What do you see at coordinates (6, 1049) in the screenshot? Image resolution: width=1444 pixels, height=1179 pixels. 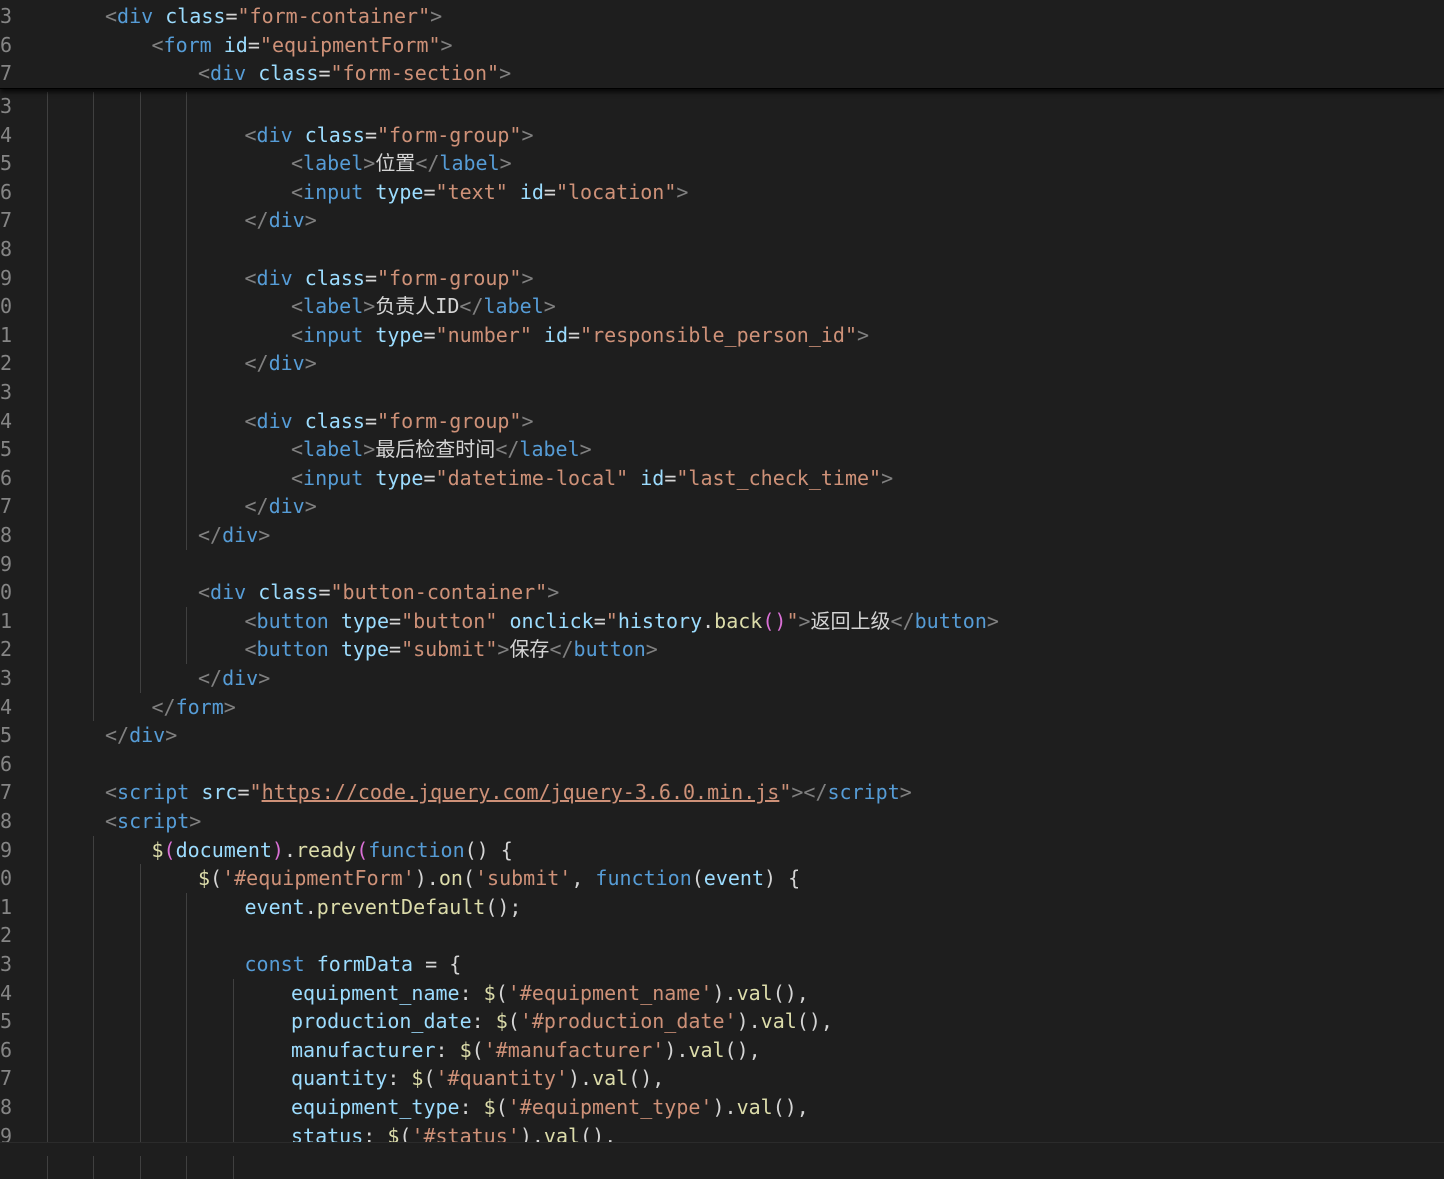 I see `line-number: 76` at bounding box center [6, 1049].